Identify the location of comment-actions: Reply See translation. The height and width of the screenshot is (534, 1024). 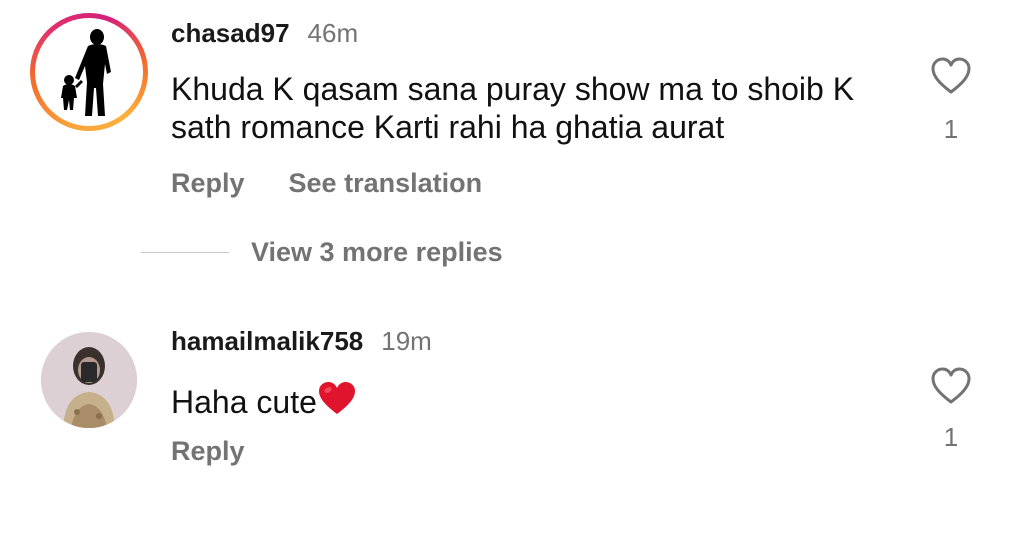
(326, 183).